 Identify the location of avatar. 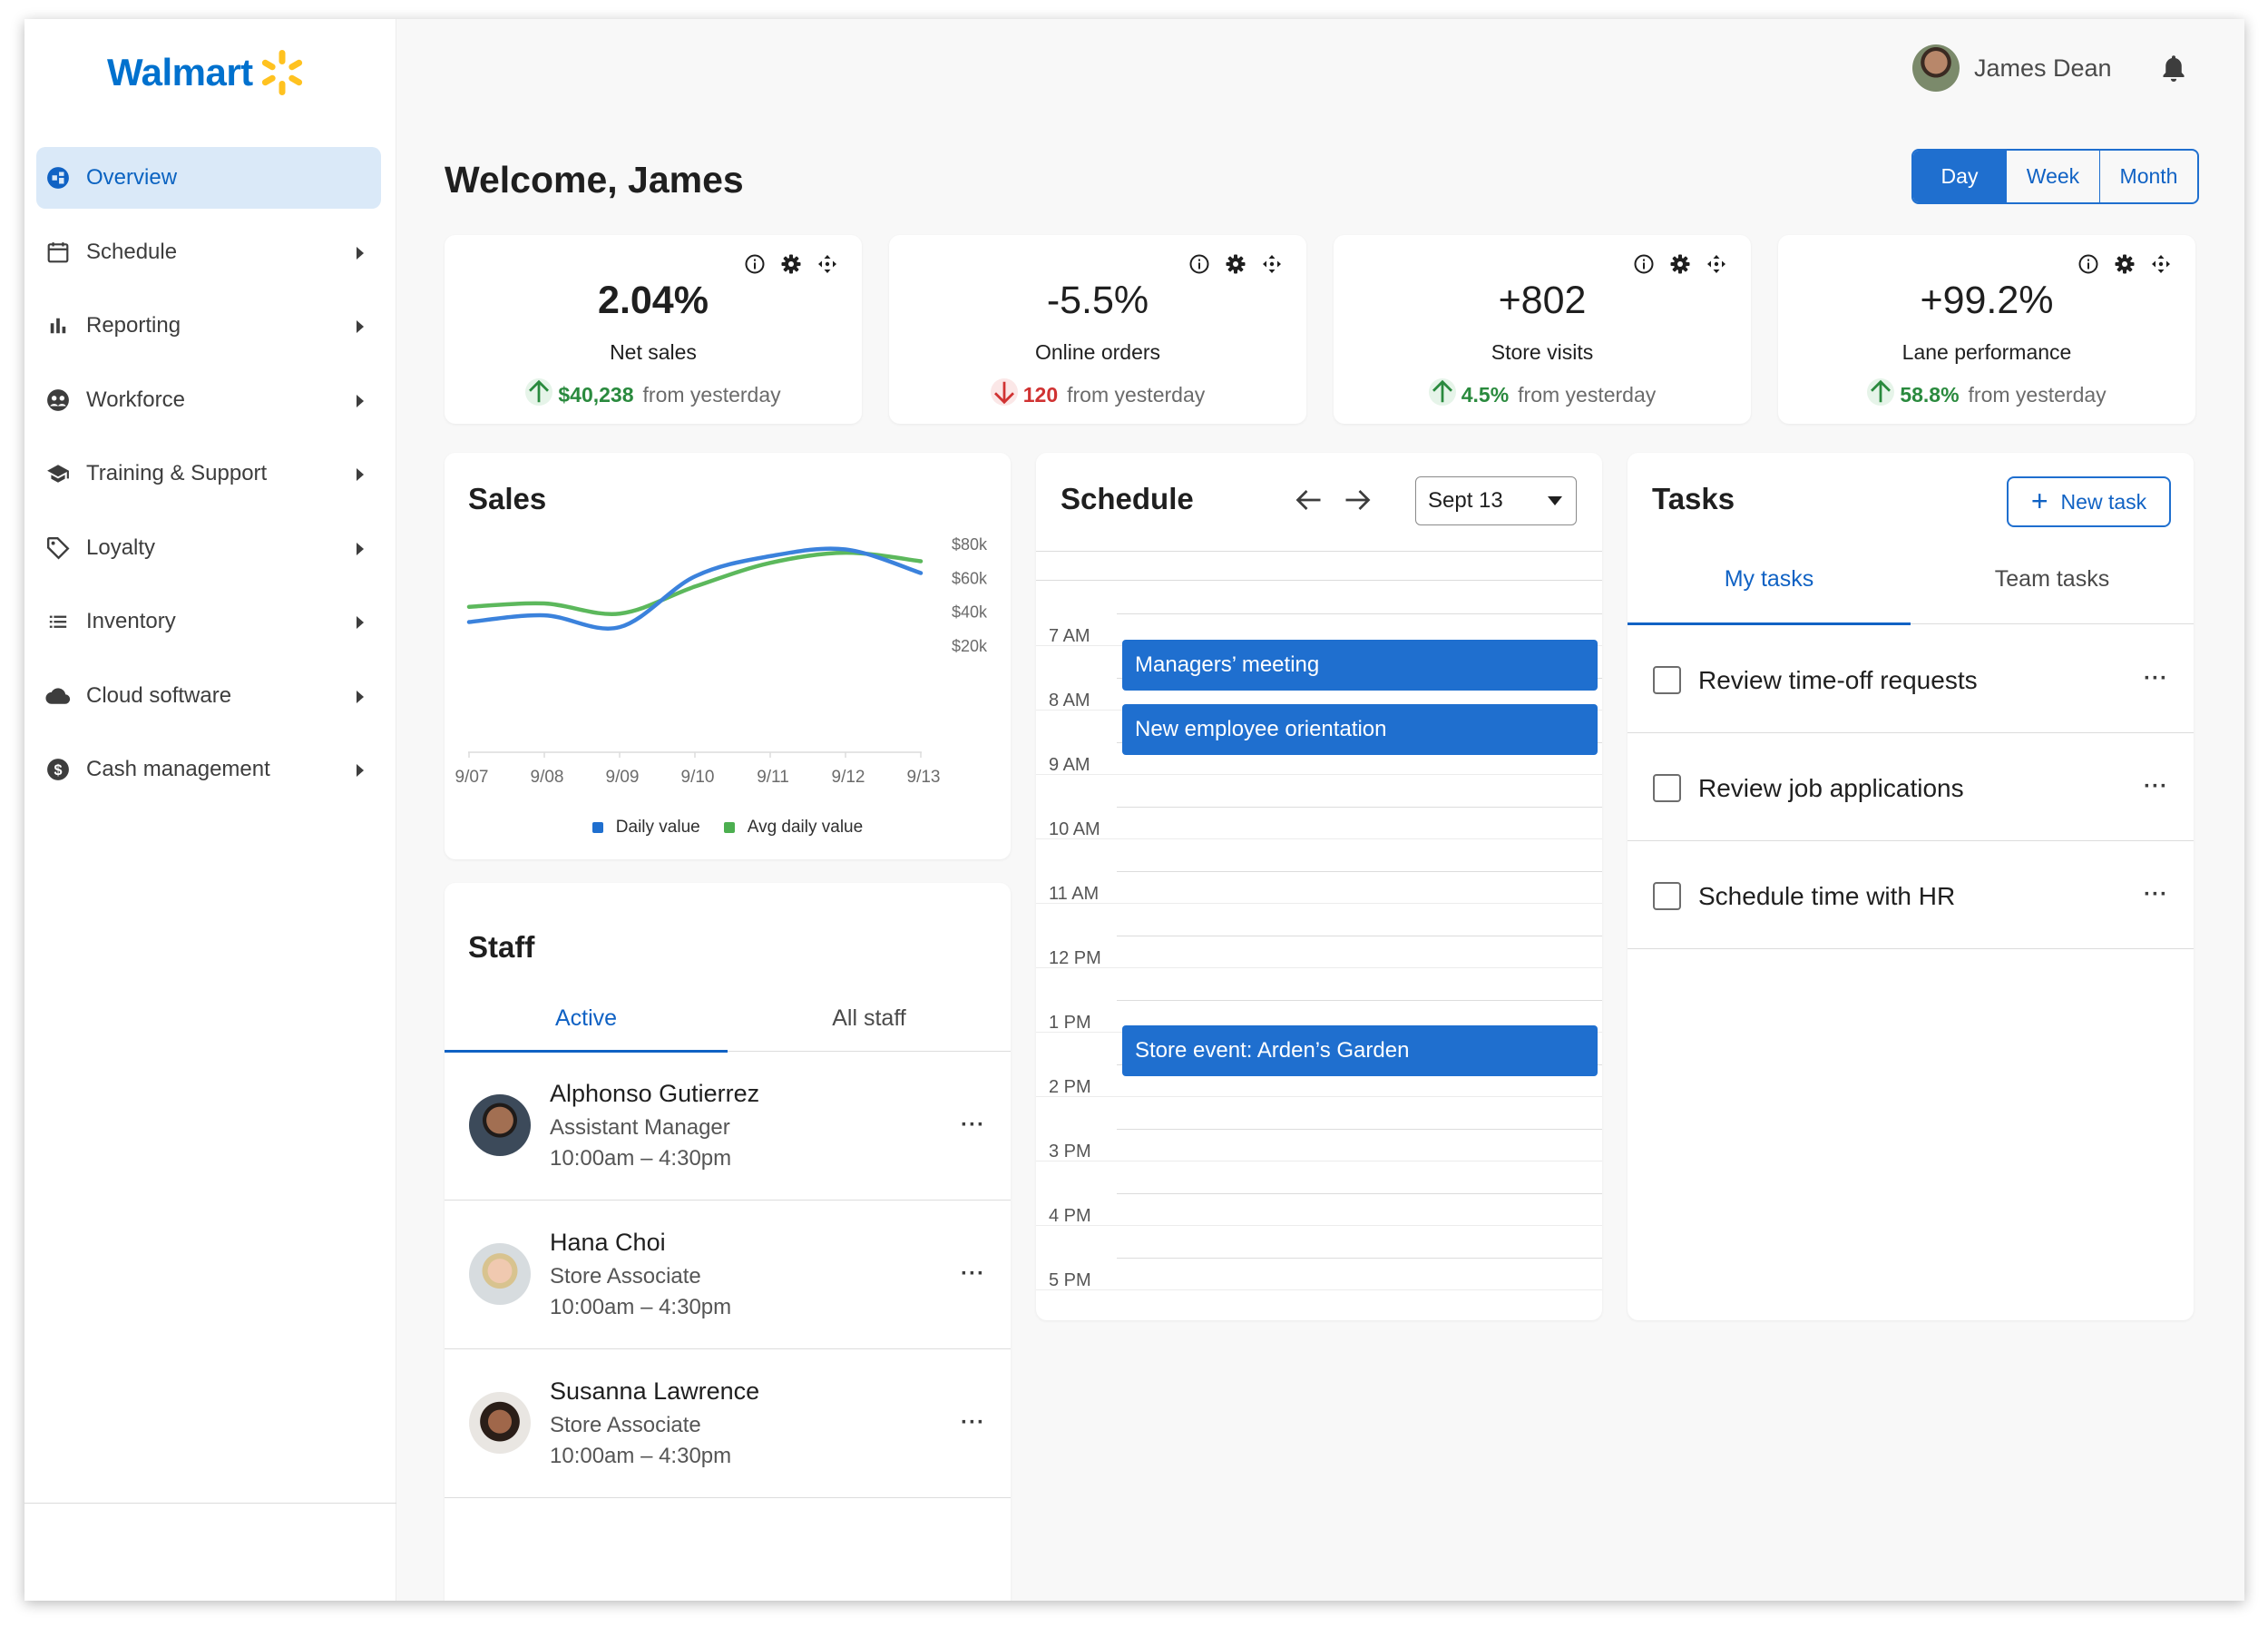
(500, 1125).